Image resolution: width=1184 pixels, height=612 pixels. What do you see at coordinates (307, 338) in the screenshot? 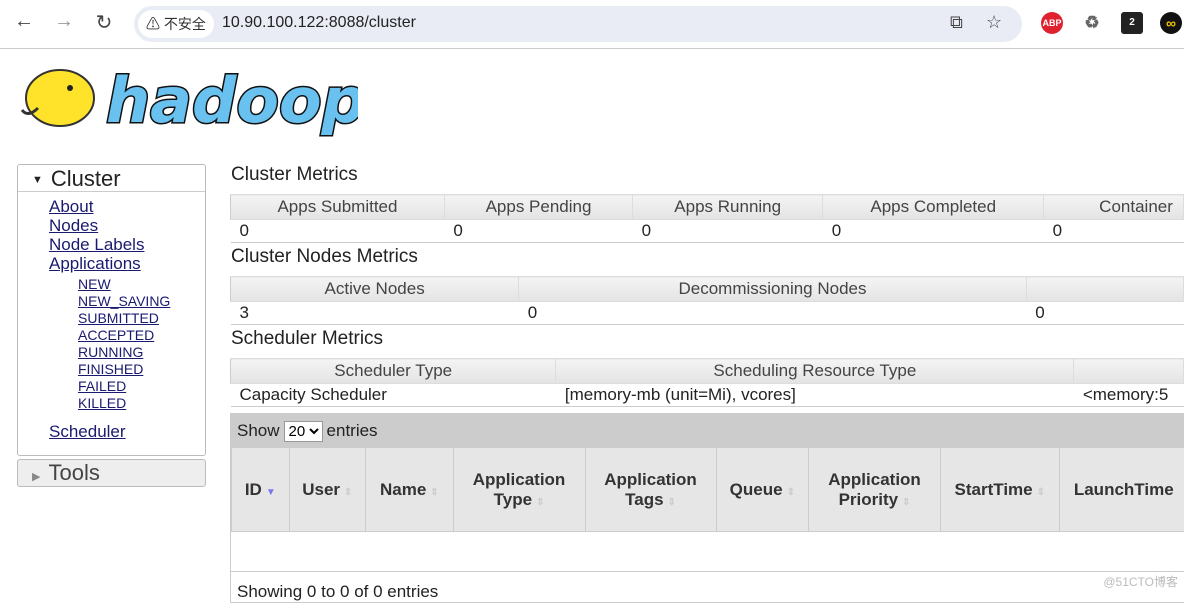
I see `scheduler-metrics-title: Scheduler Metrics` at bounding box center [307, 338].